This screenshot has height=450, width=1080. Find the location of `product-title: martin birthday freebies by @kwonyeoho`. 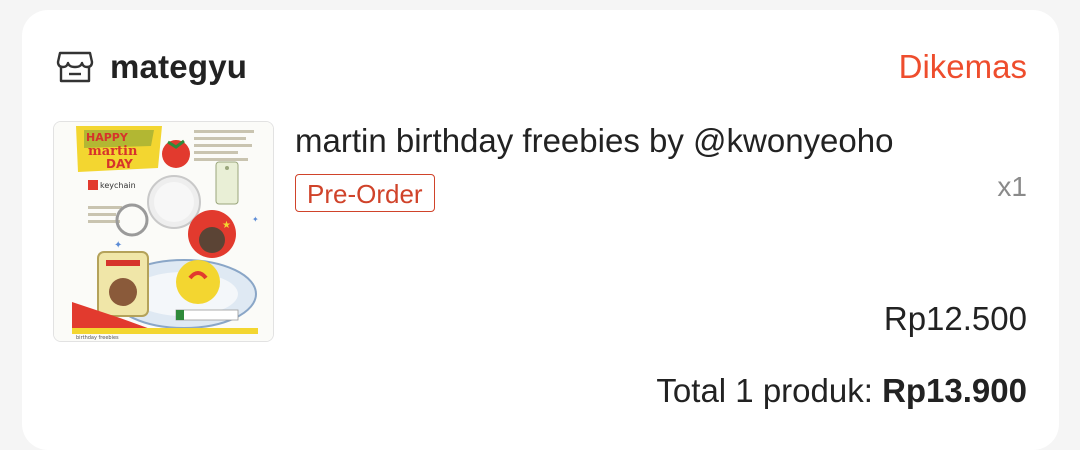

product-title: martin birthday freebies by @kwonyeoho is located at coordinates (594, 141).